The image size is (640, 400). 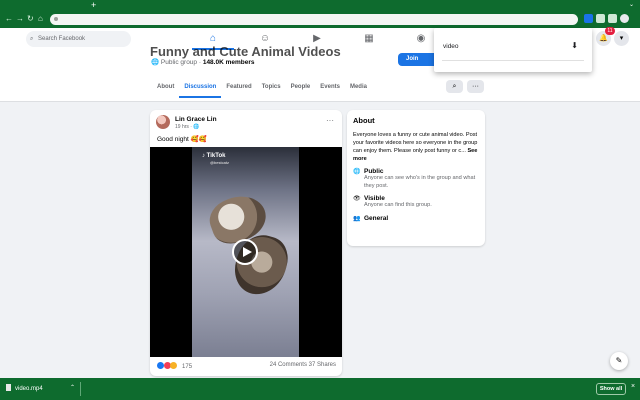 I want to click on downloads-icon, so click(x=612, y=18).